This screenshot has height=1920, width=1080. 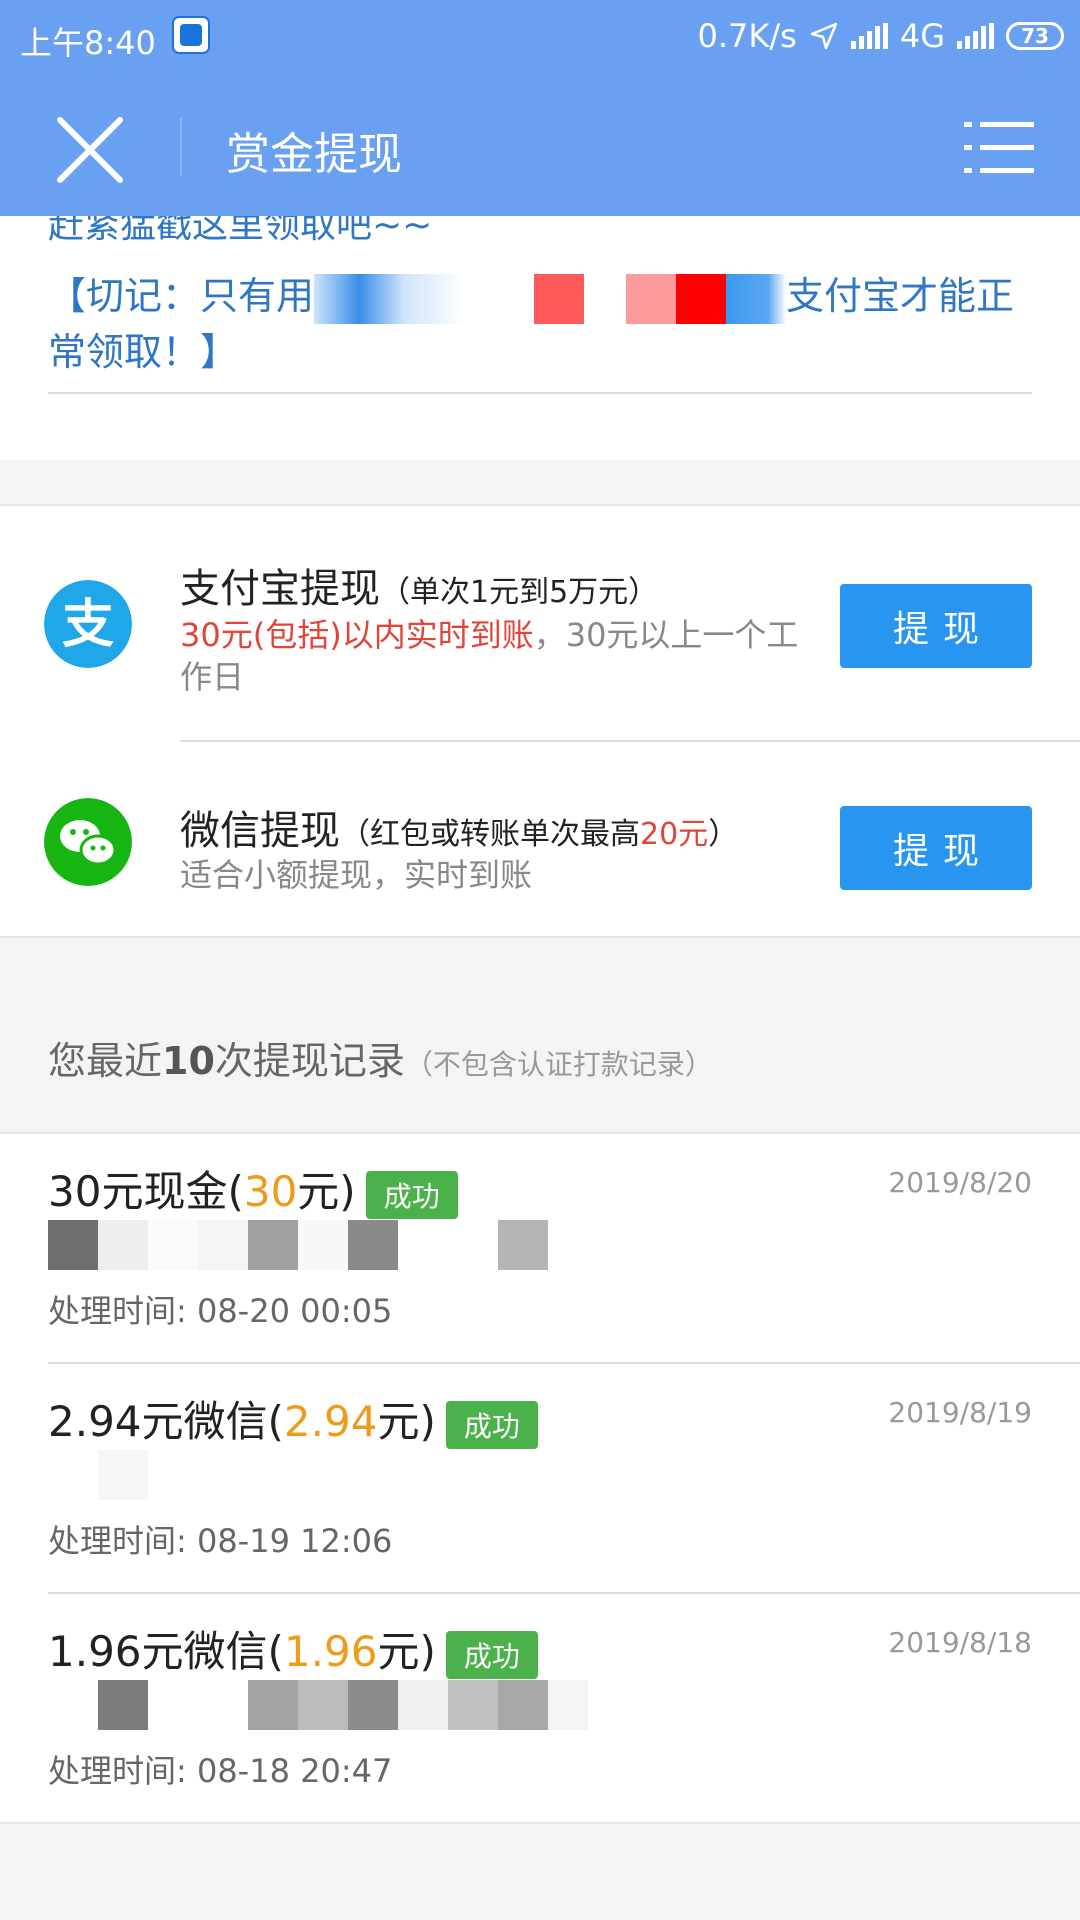 I want to click on battery-level: 73, so click(x=1035, y=36).